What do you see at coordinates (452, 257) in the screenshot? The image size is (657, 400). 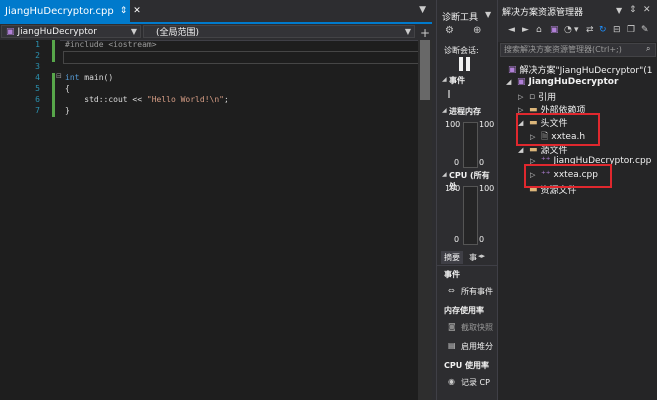 I see `tab-summary: 摘要` at bounding box center [452, 257].